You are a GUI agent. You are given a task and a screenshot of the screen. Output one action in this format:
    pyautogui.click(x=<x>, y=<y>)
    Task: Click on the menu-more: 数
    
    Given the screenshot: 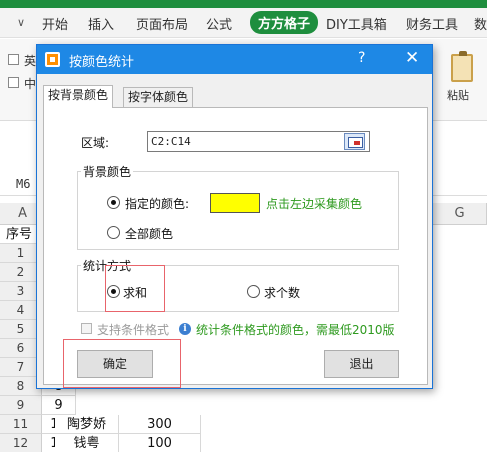 What is the action you would take?
    pyautogui.click(x=480, y=23)
    